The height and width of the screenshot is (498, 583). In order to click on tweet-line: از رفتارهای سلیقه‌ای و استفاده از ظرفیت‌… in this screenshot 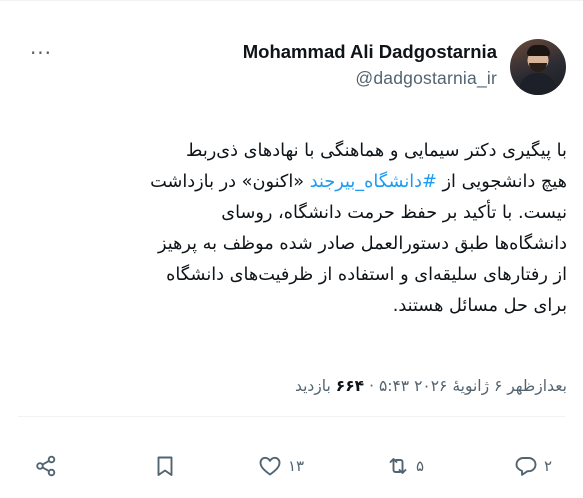, I will do `click(366, 275)`.